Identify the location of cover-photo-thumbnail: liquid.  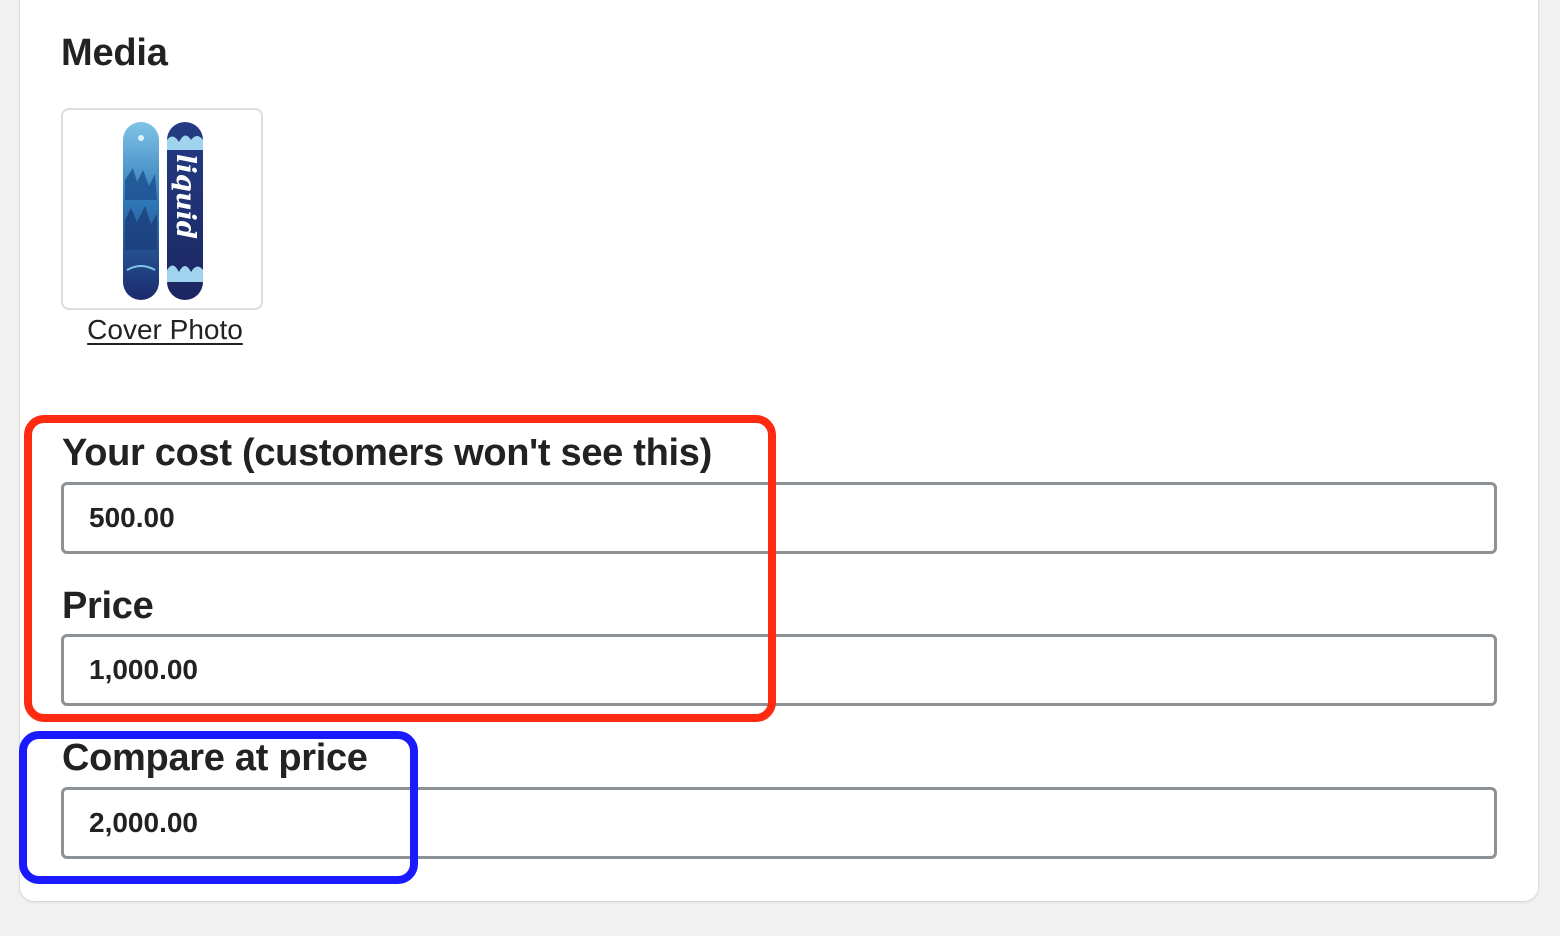
(162, 209).